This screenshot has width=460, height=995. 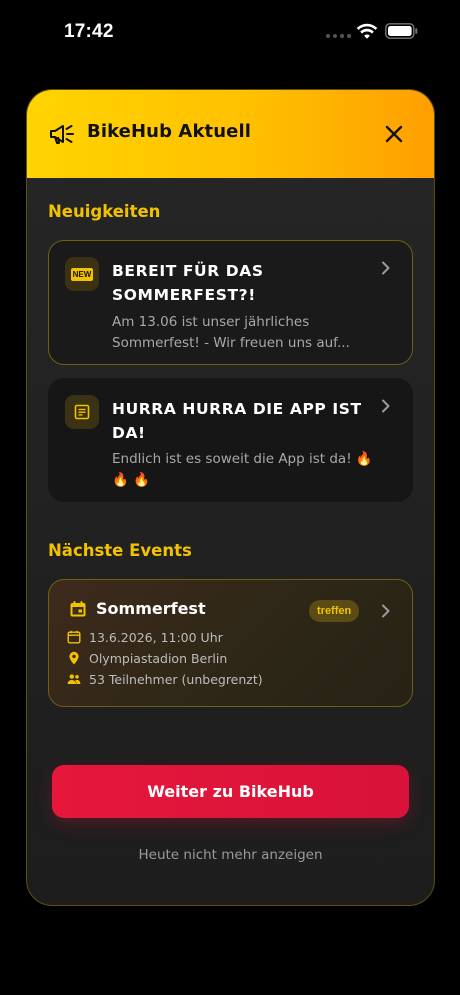 I want to click on event-participants-row: 53 Teilnehmer (unbegrenzt), so click(x=165, y=679).